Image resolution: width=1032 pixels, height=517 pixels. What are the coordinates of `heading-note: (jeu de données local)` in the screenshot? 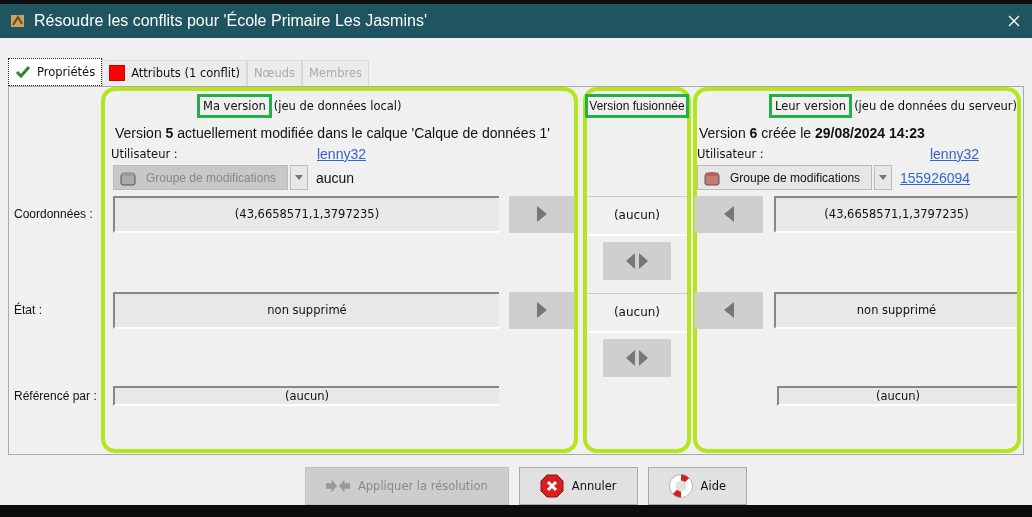 It's located at (337, 105).